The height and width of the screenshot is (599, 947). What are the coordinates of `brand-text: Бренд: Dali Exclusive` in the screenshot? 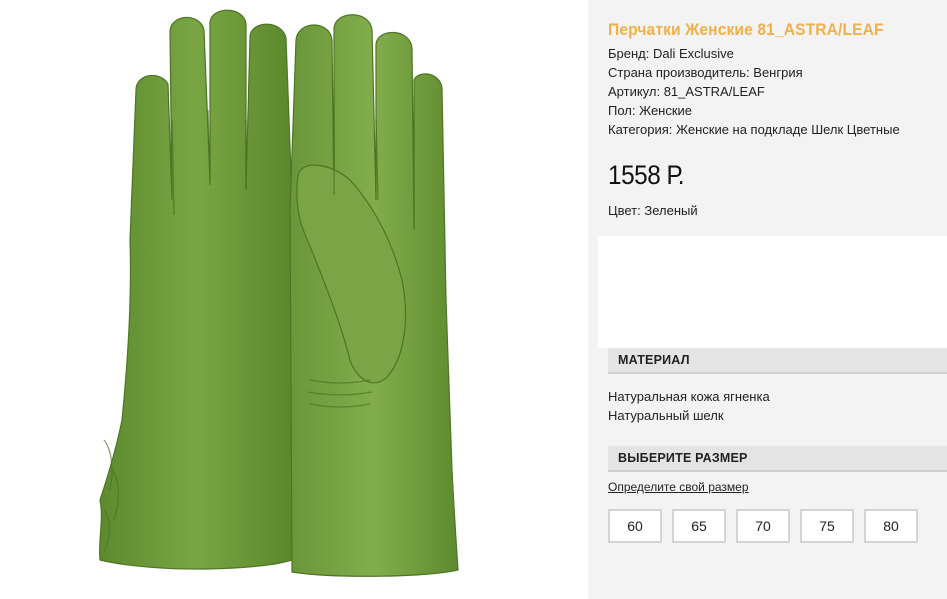 It's located at (671, 53).